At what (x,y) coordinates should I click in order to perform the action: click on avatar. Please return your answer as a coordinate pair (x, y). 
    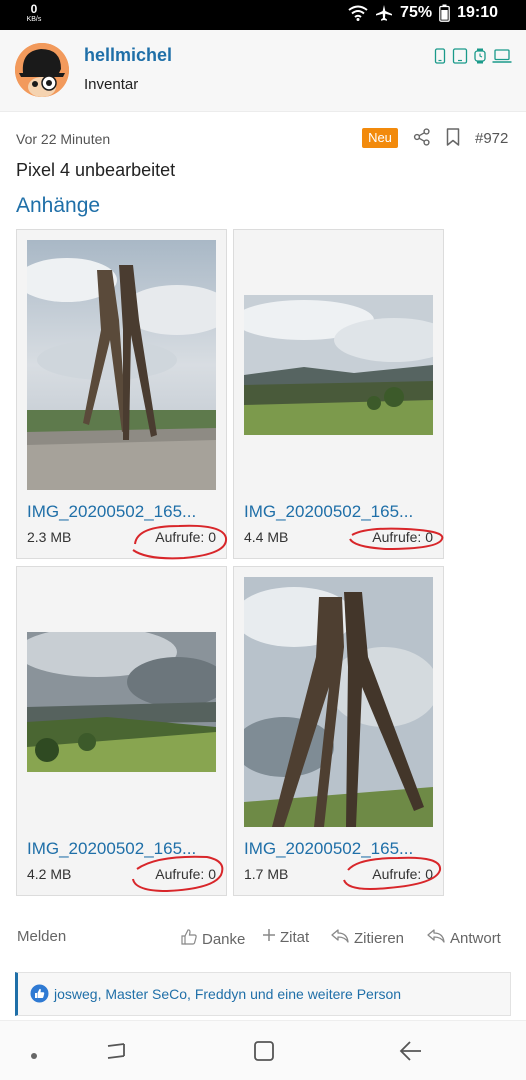
    Looking at the image, I should click on (42, 70).